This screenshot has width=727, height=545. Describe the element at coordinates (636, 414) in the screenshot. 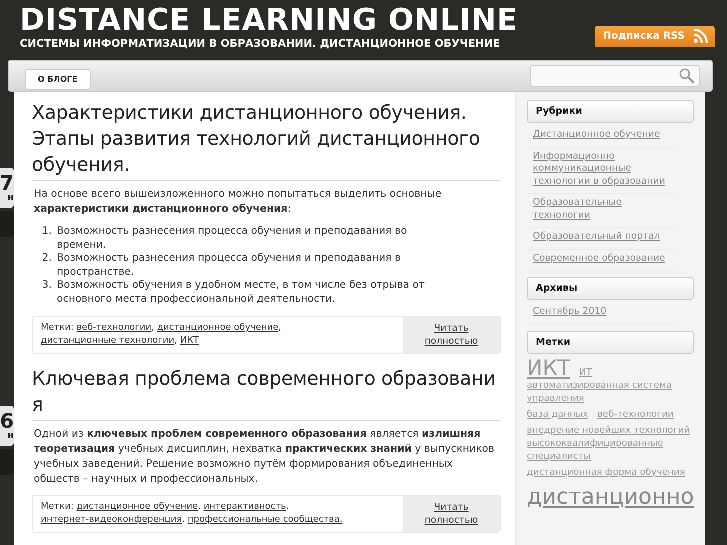

I see `tag-cloud-link: веб-технологии` at that location.